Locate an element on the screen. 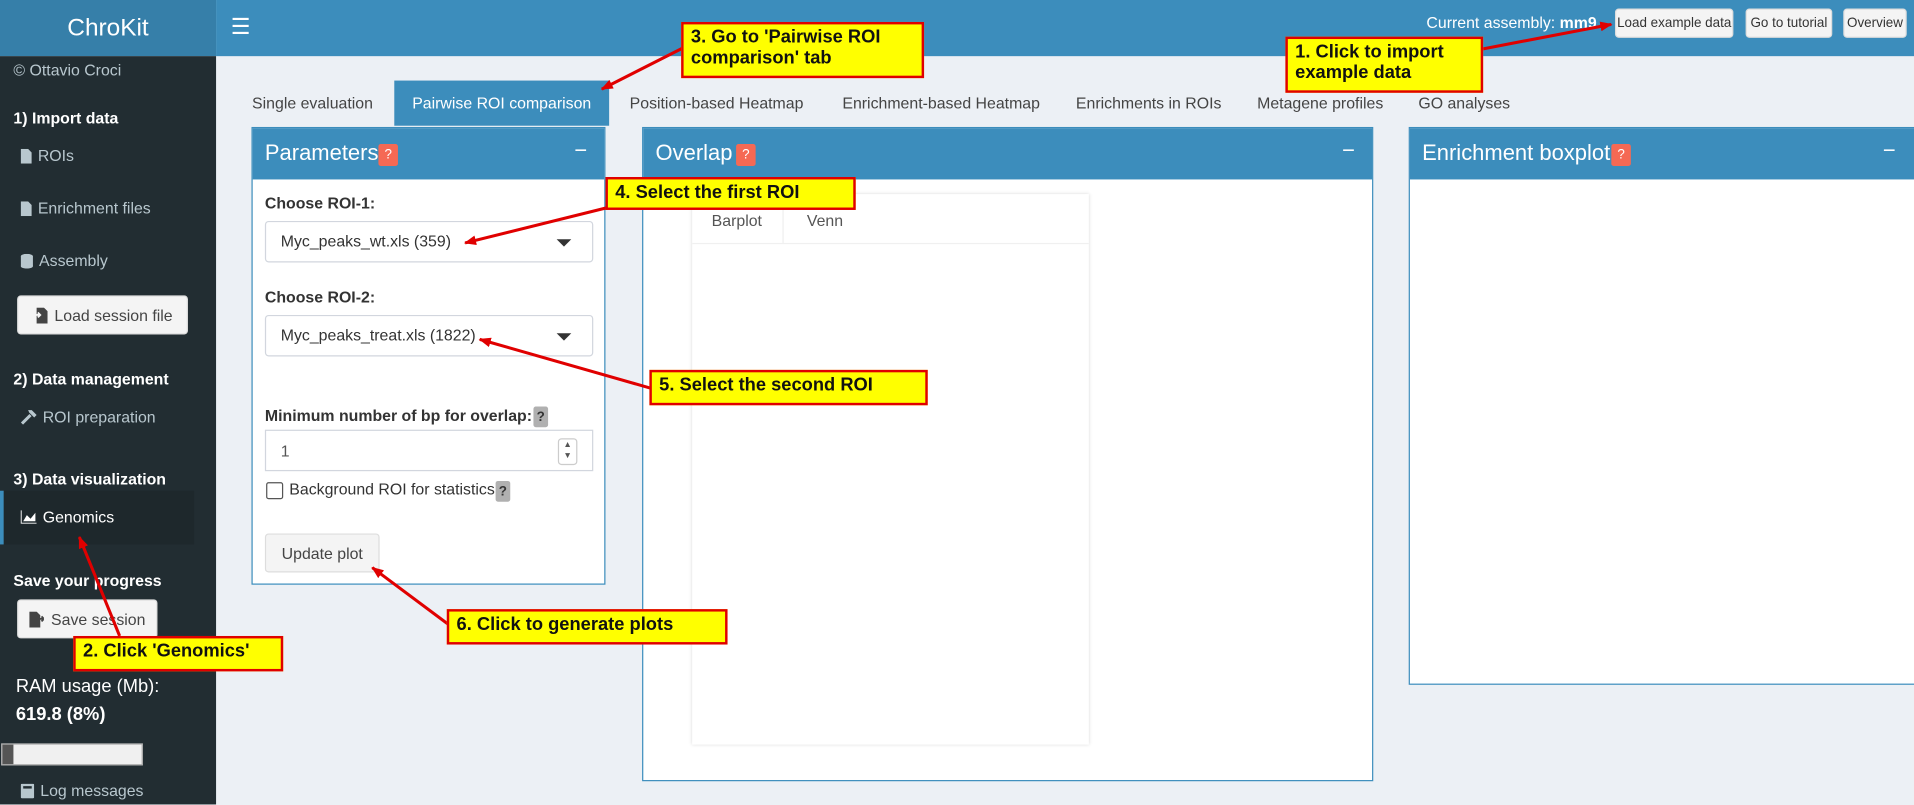 The width and height of the screenshot is (1914, 805). update-plot-button: Update plot is located at coordinates (322, 553).